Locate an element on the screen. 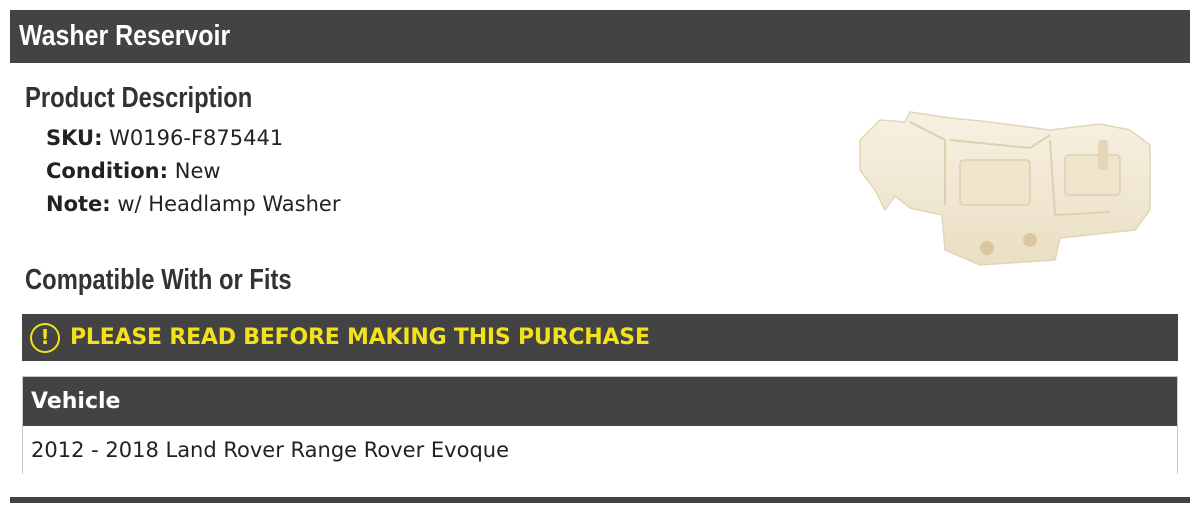 The height and width of the screenshot is (514, 1200). spec-value: New is located at coordinates (197, 171).